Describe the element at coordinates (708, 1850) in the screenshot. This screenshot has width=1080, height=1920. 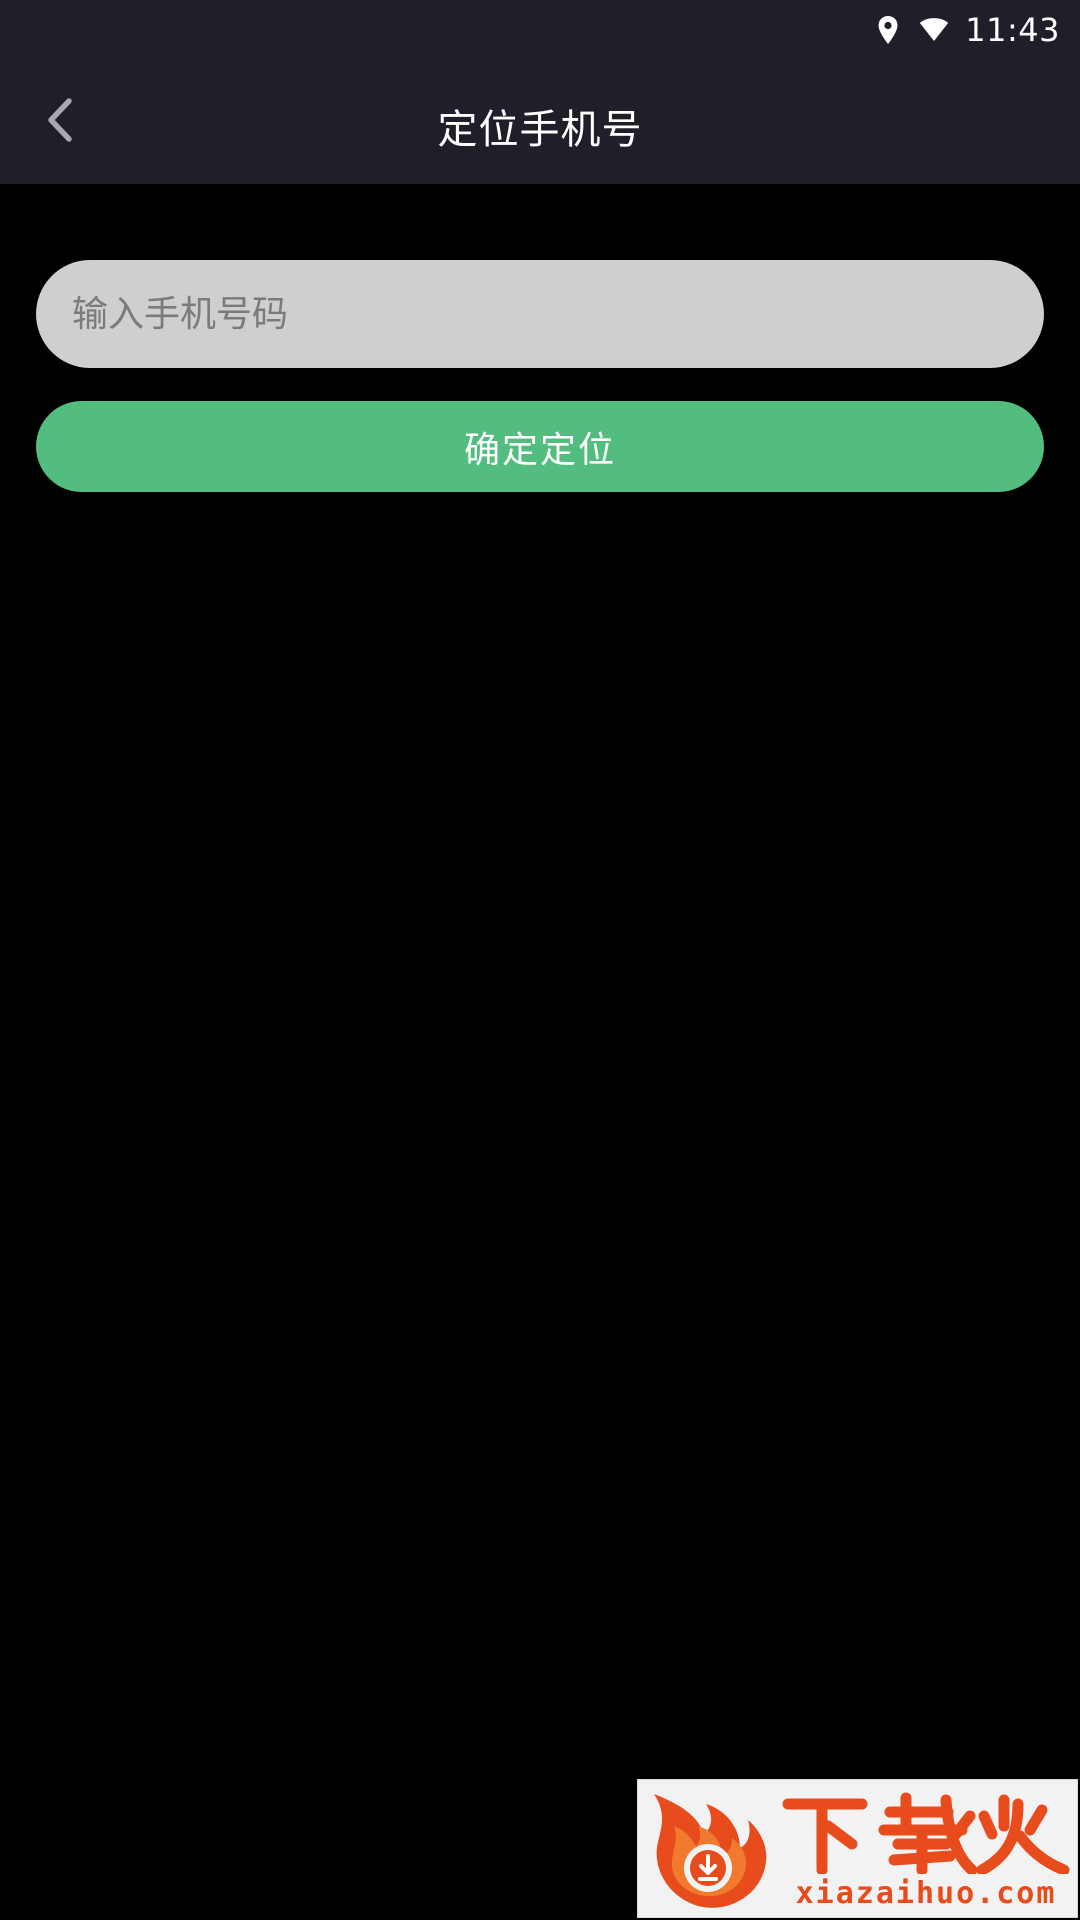
I see `flame-logo-icon` at that location.